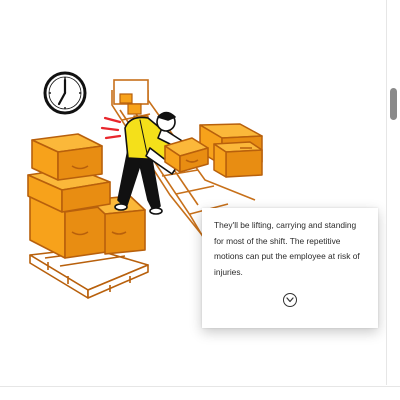 This screenshot has height=400, width=400. Describe the element at coordinates (65, 93) in the screenshot. I see `clock-icon` at that location.